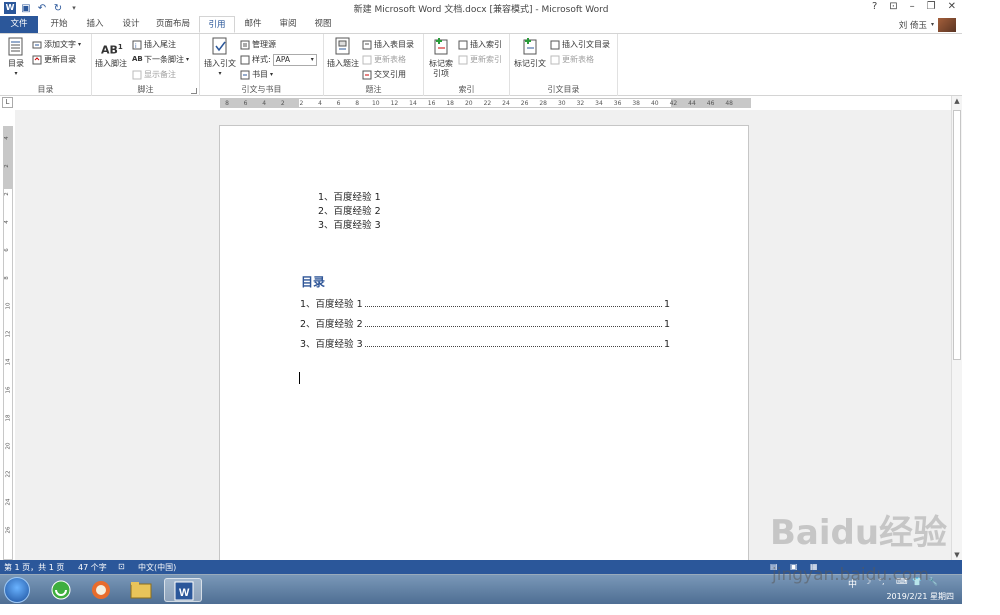  I want to click on toc-entry: 2、百度经验 2 1, so click(485, 323).